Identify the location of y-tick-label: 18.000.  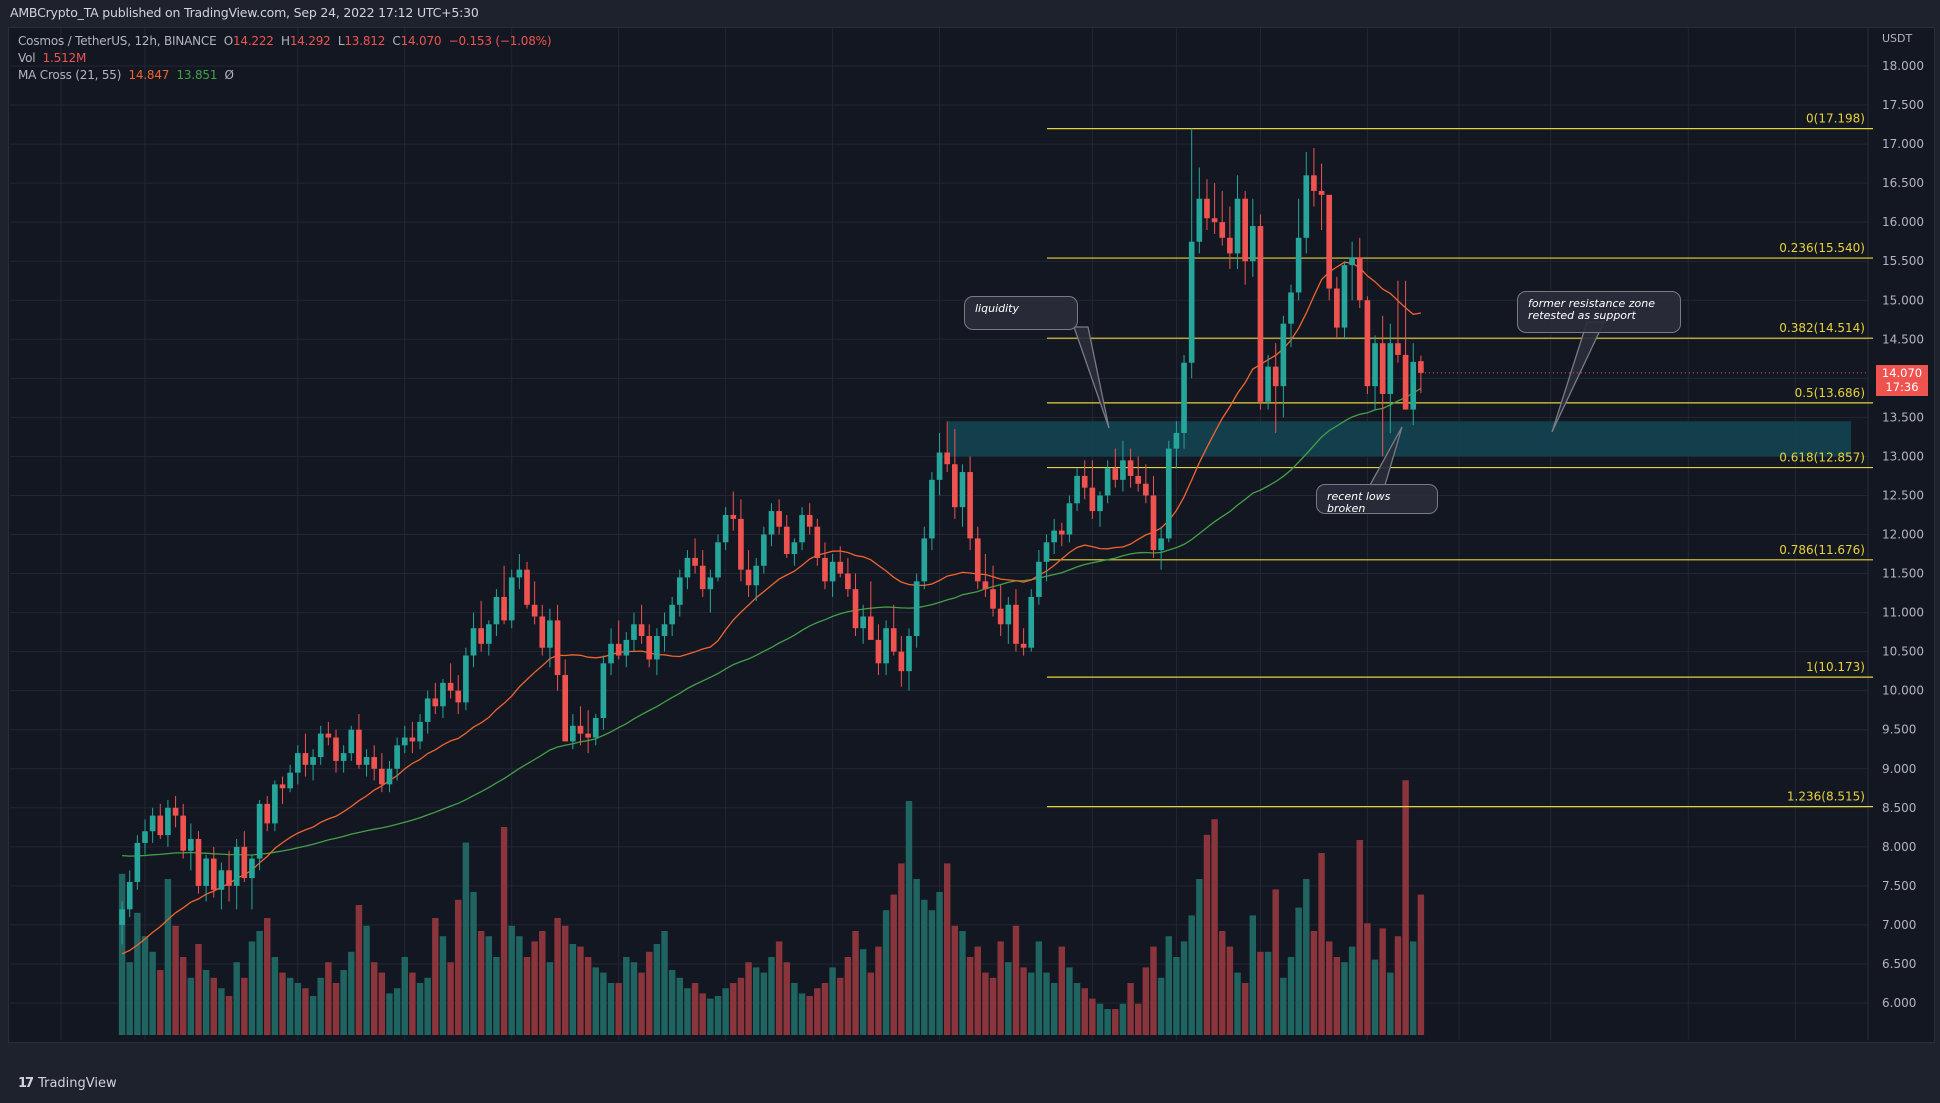
(1903, 66).